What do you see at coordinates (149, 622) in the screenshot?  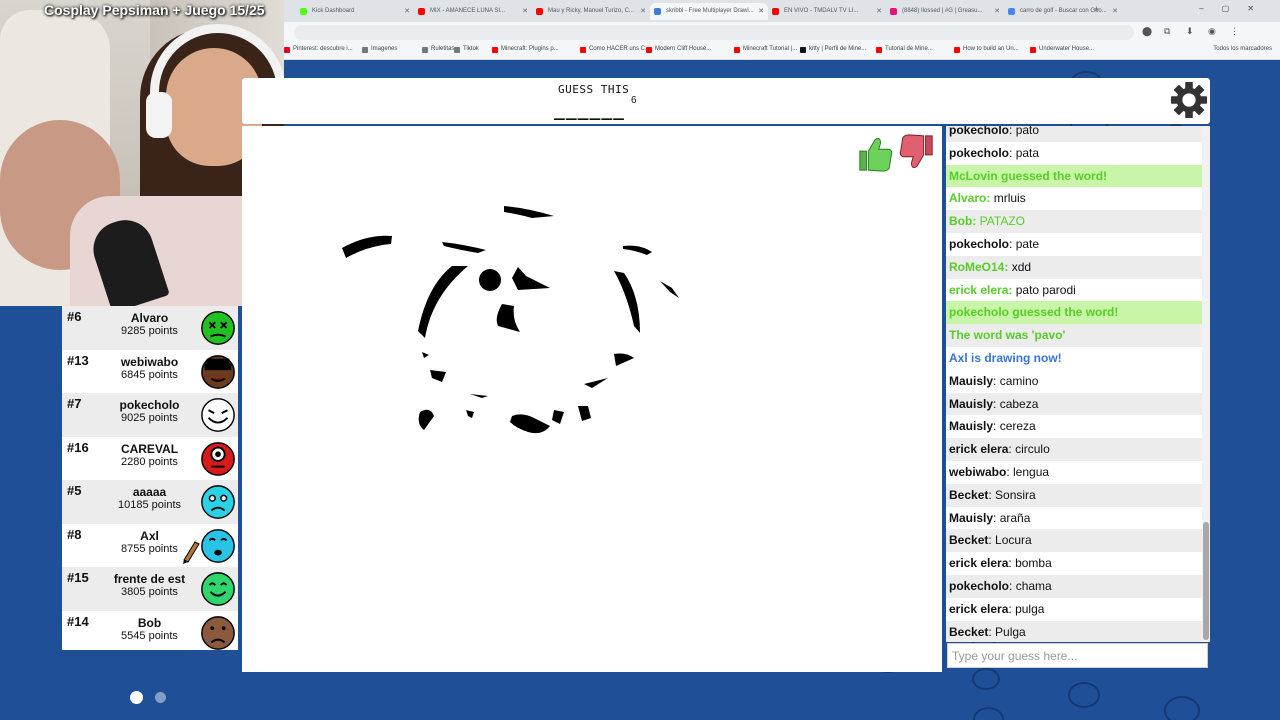 I see `player-name: Bob` at bounding box center [149, 622].